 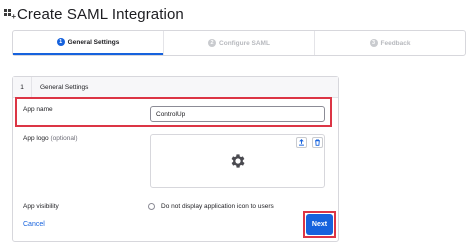 I want to click on app-name-value: ControlUp, so click(x=171, y=114).